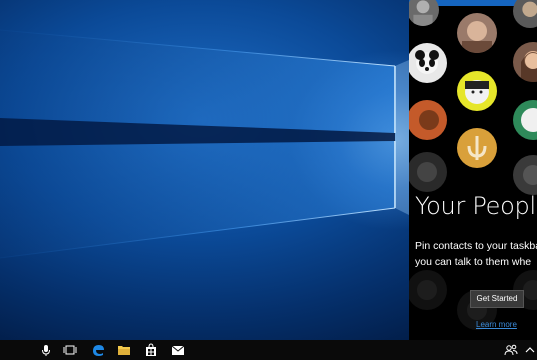  Describe the element at coordinates (124, 350) in the screenshot. I see `file-explorer-icon` at that location.